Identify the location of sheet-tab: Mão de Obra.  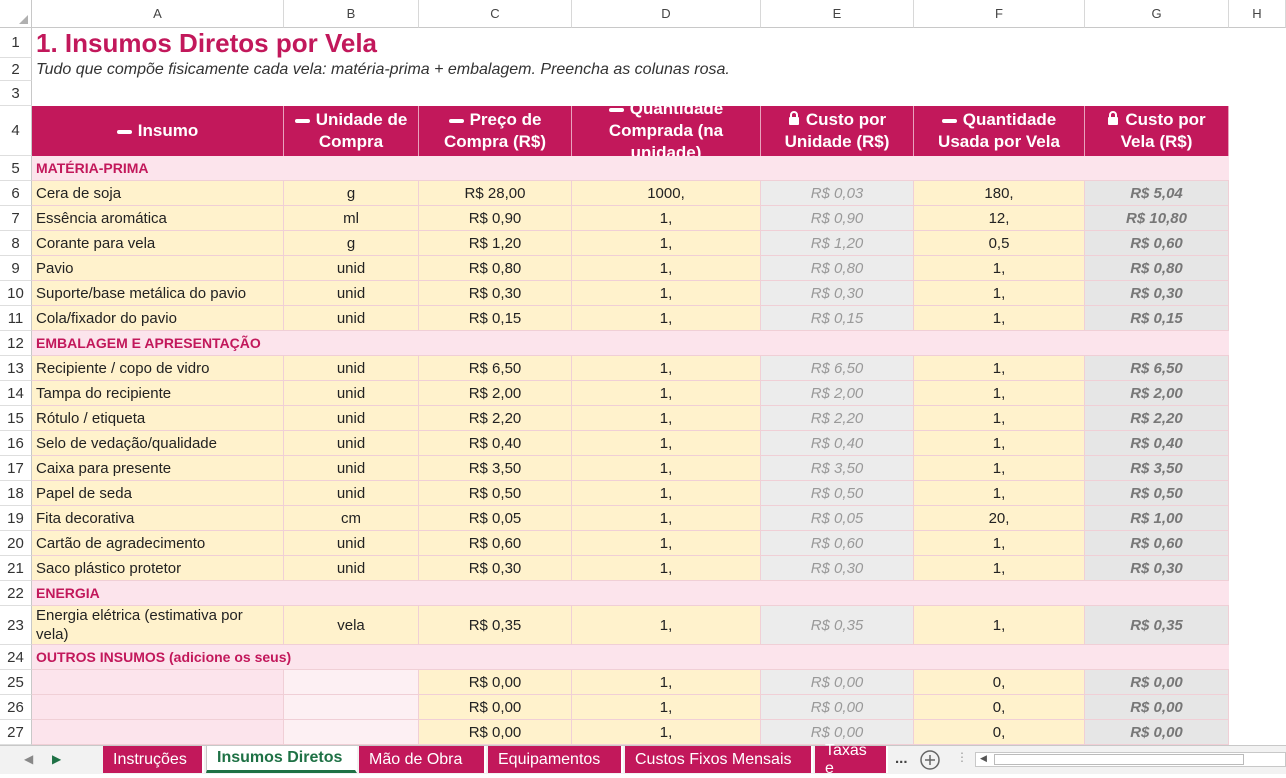
(422, 759).